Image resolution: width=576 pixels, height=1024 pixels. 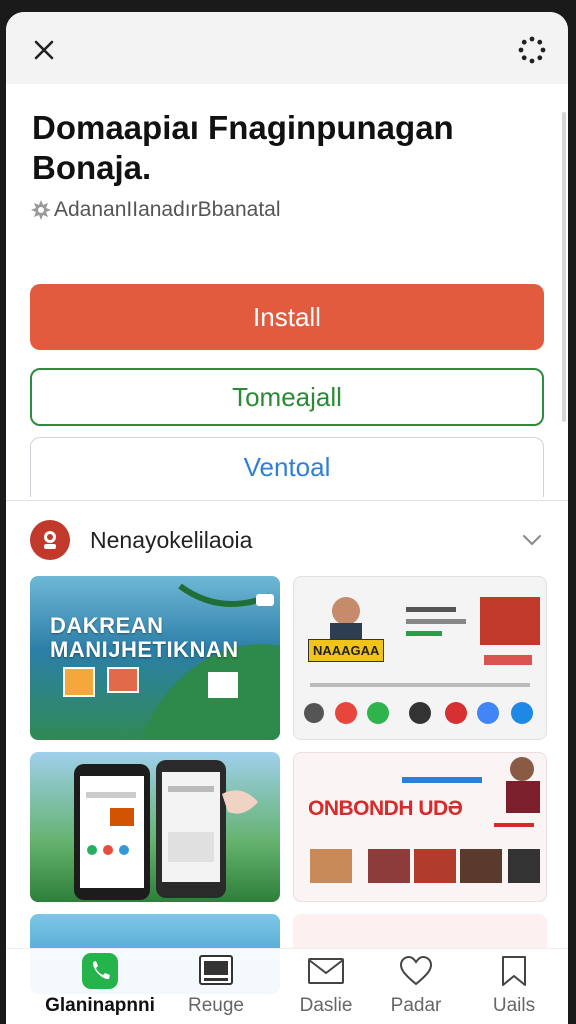 I want to click on screenshot-text: DAKREAN MANIJHETIKNAN, so click(x=144, y=637).